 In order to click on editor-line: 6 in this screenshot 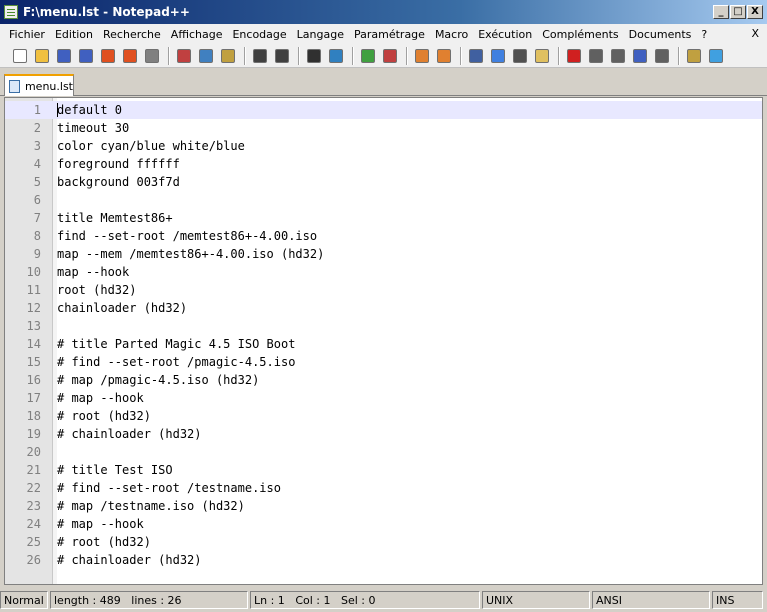, I will do `click(383, 200)`.